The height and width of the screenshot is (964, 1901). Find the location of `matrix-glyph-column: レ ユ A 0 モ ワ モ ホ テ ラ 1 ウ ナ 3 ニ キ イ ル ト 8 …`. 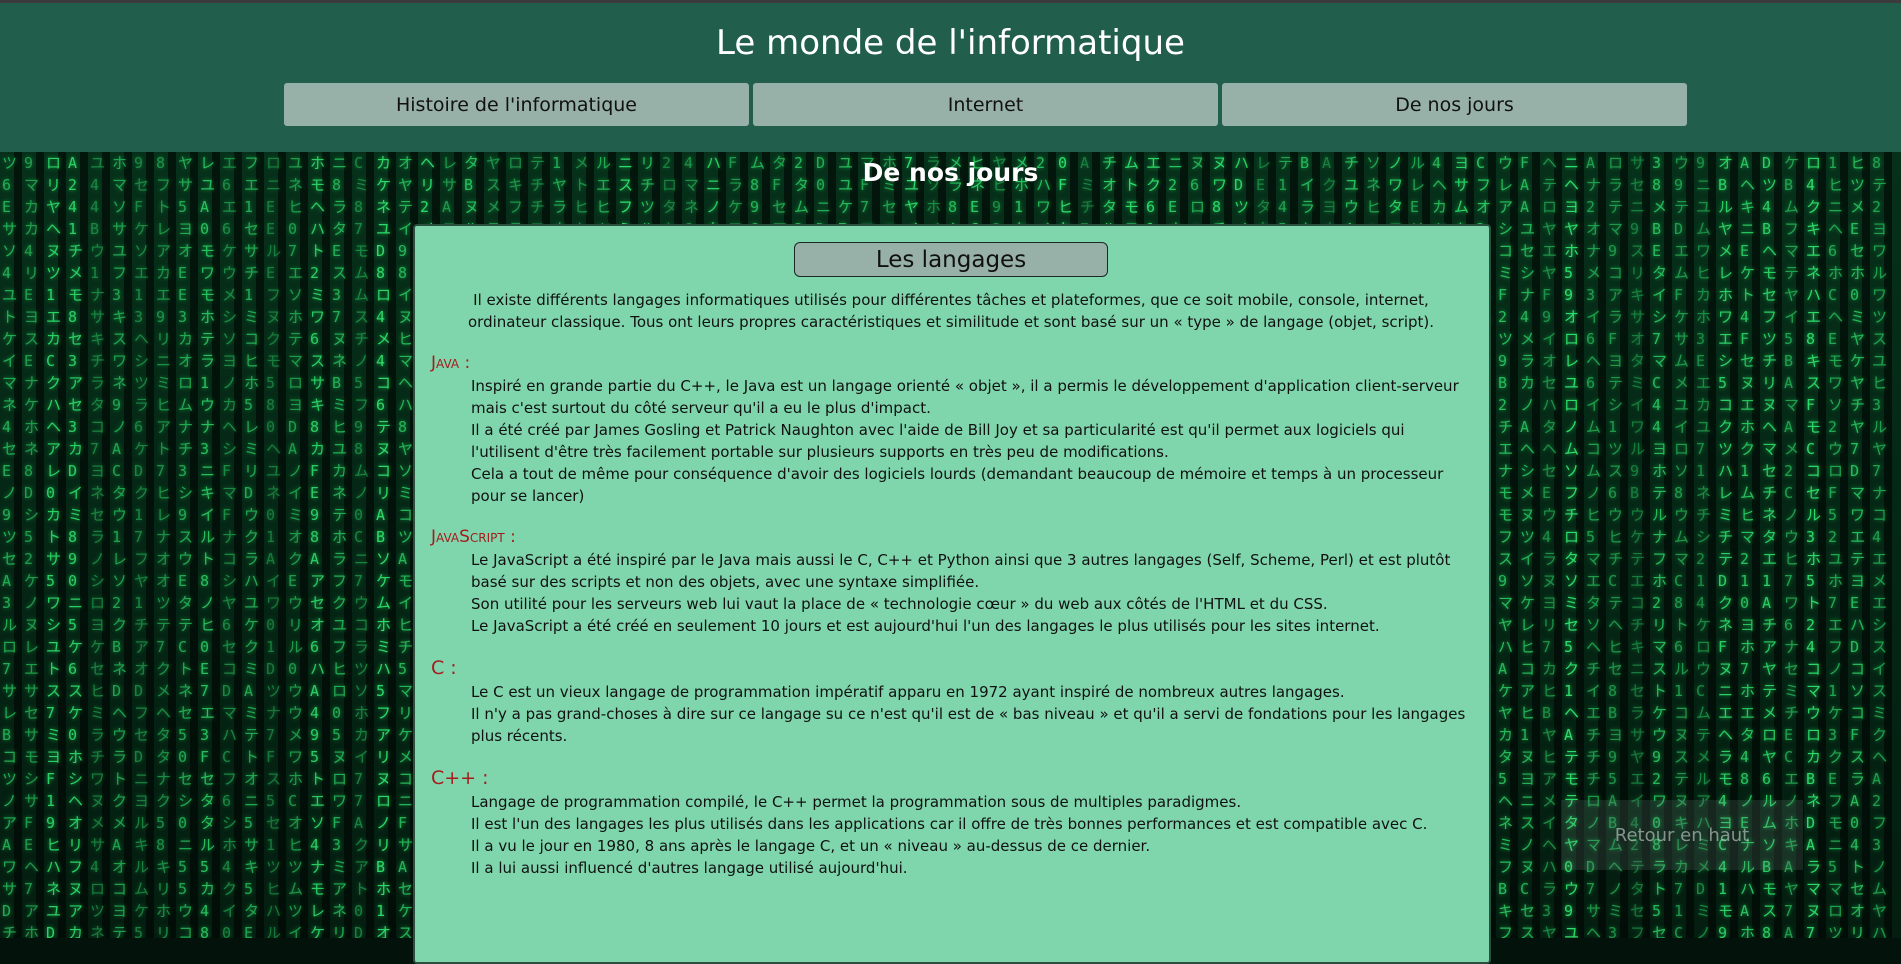

matrix-glyph-column: レ ユ A 0 モ ワ モ ホ テ ラ 1 ウ ナ 3 ニ キ イ ル ト 8 … is located at coordinates (208, 546).